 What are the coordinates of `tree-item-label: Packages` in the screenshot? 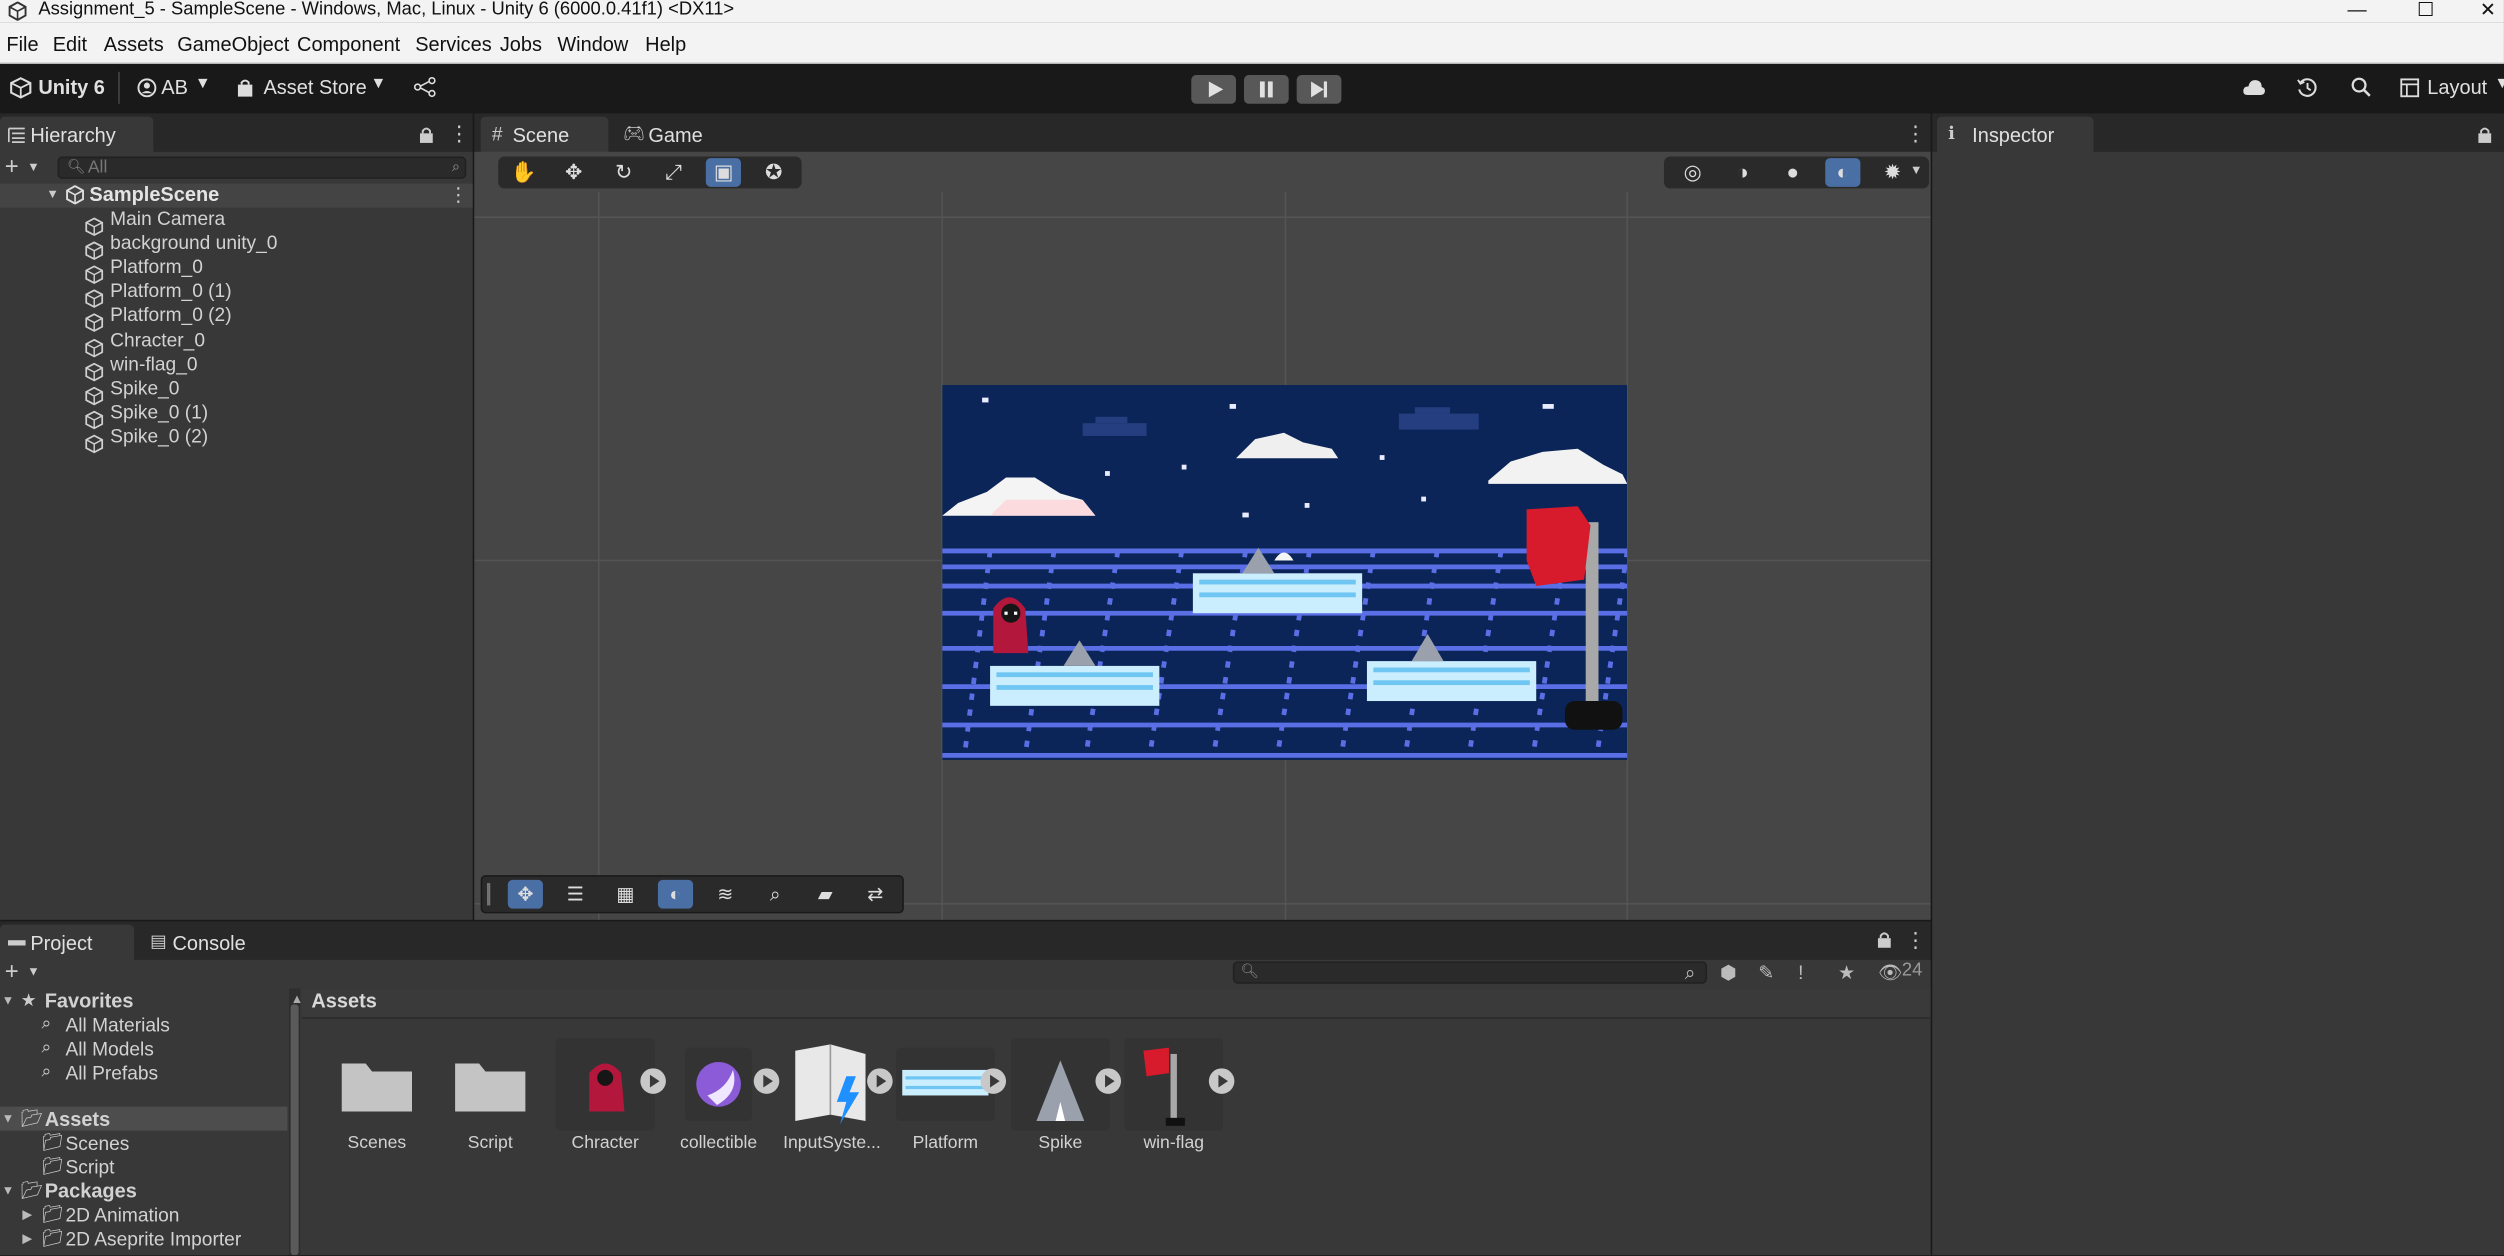 It's located at (91, 1191).